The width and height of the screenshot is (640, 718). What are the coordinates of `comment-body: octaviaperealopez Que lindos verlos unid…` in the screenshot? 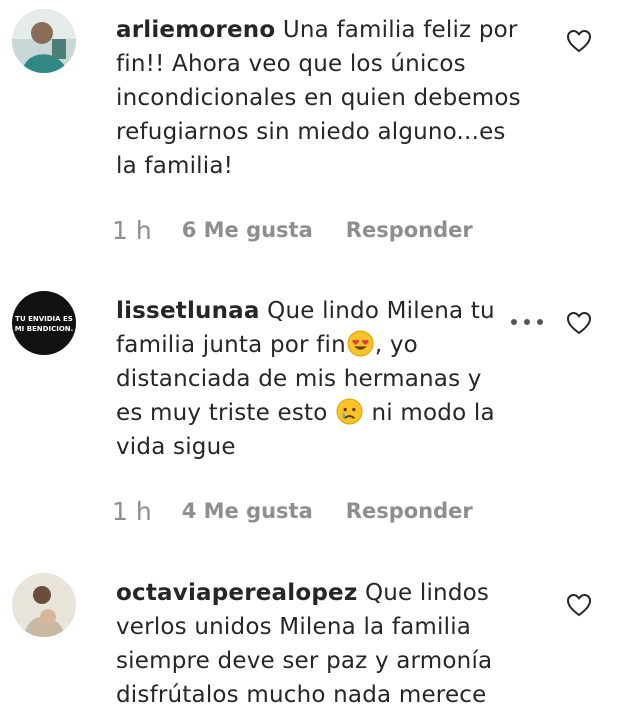 It's located at (321, 644).